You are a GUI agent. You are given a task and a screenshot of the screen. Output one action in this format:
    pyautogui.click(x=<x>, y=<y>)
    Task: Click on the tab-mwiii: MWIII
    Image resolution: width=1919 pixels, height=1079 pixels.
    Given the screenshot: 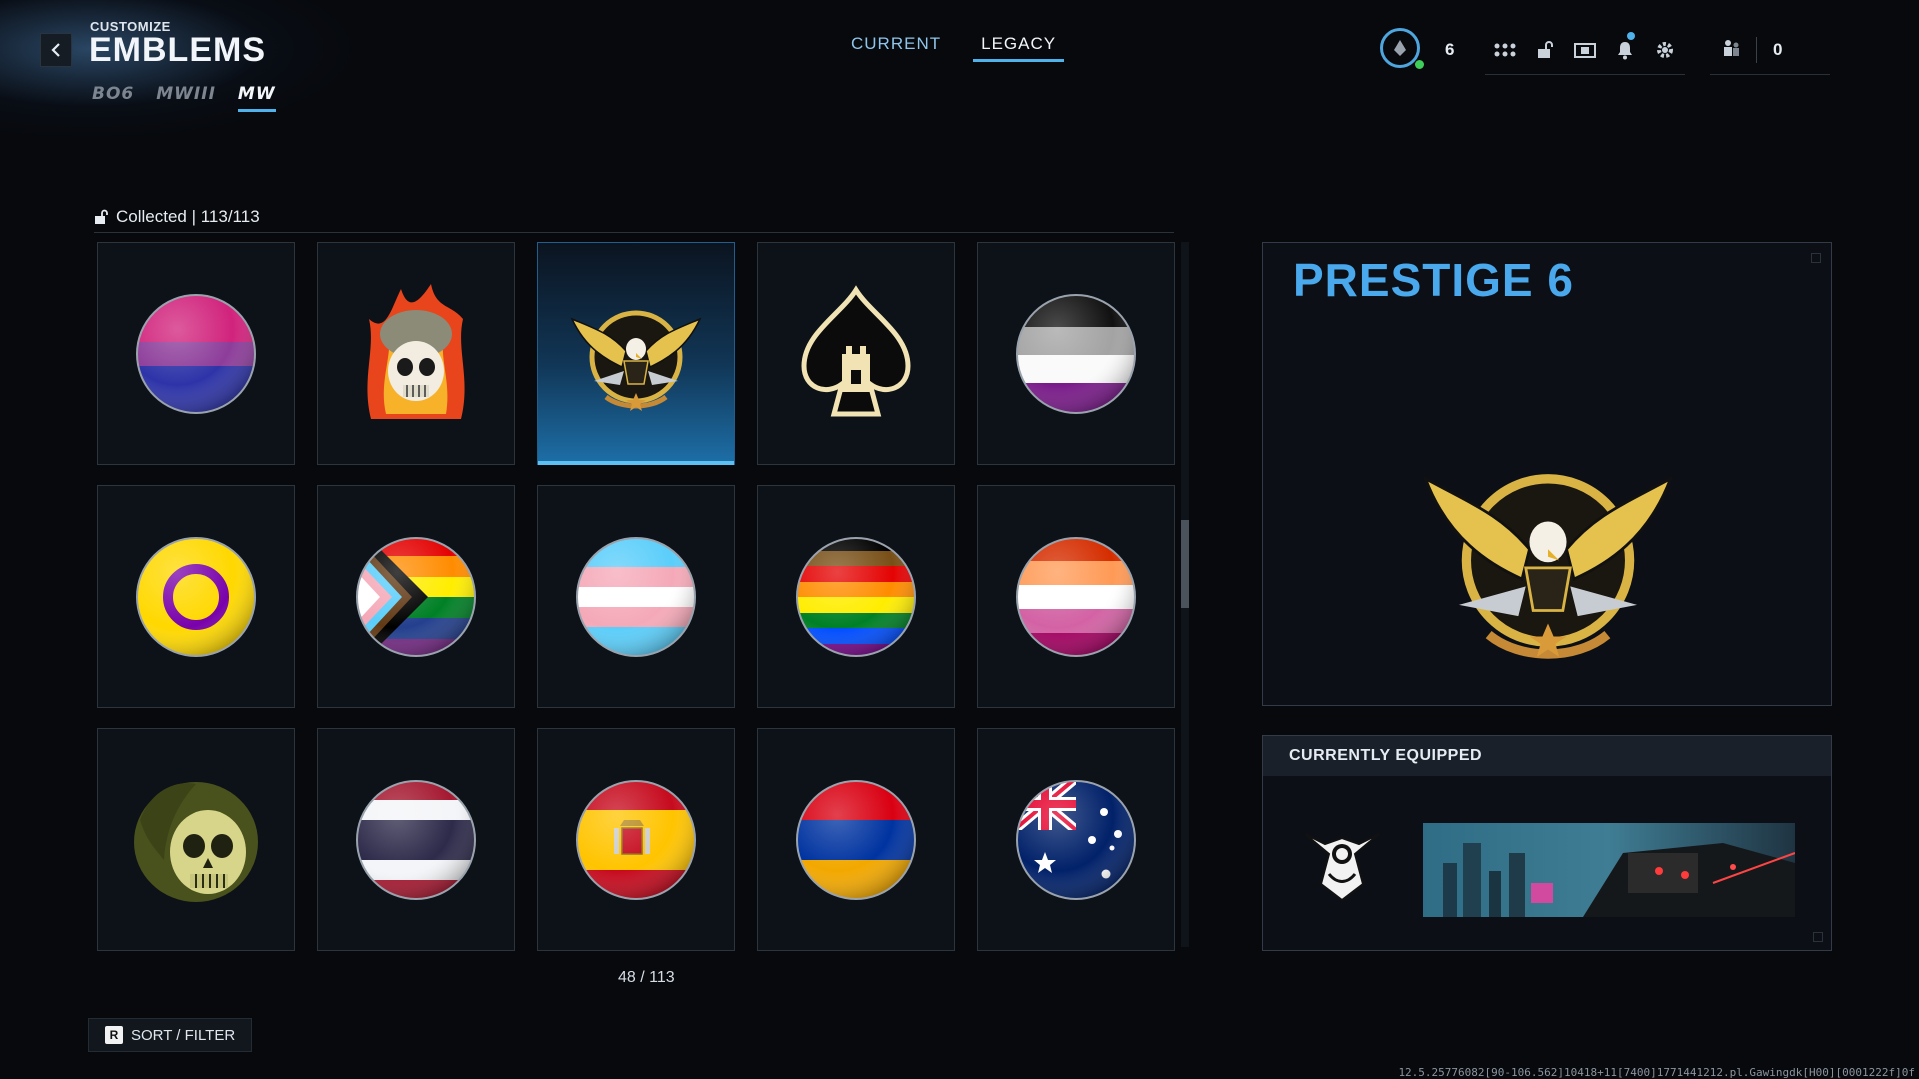 What is the action you would take?
    pyautogui.click(x=186, y=98)
    